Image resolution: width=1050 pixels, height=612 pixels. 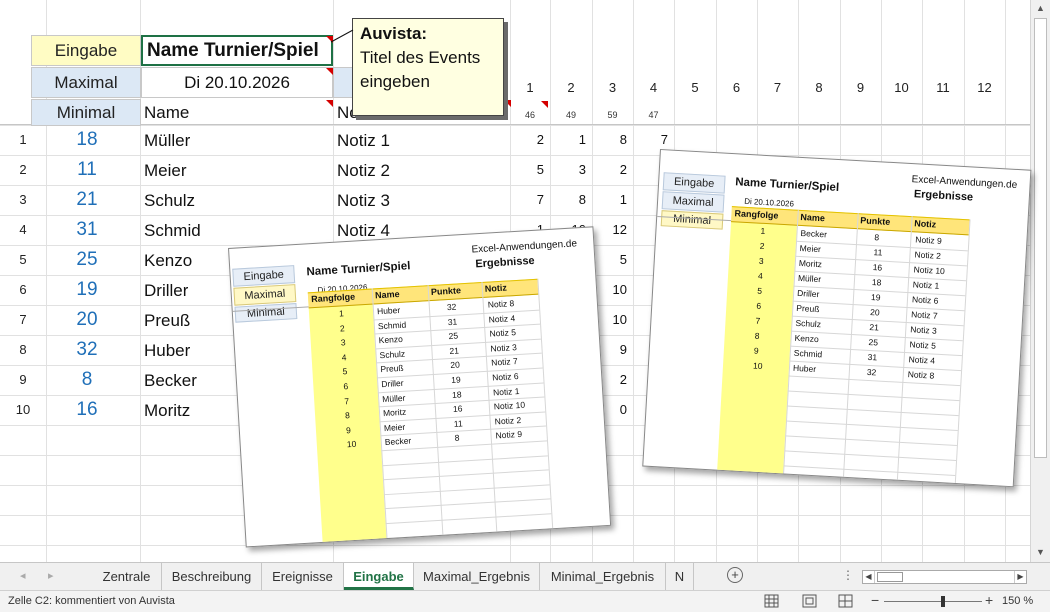 What do you see at coordinates (167, 141) in the screenshot?
I see `player-name: Müller` at bounding box center [167, 141].